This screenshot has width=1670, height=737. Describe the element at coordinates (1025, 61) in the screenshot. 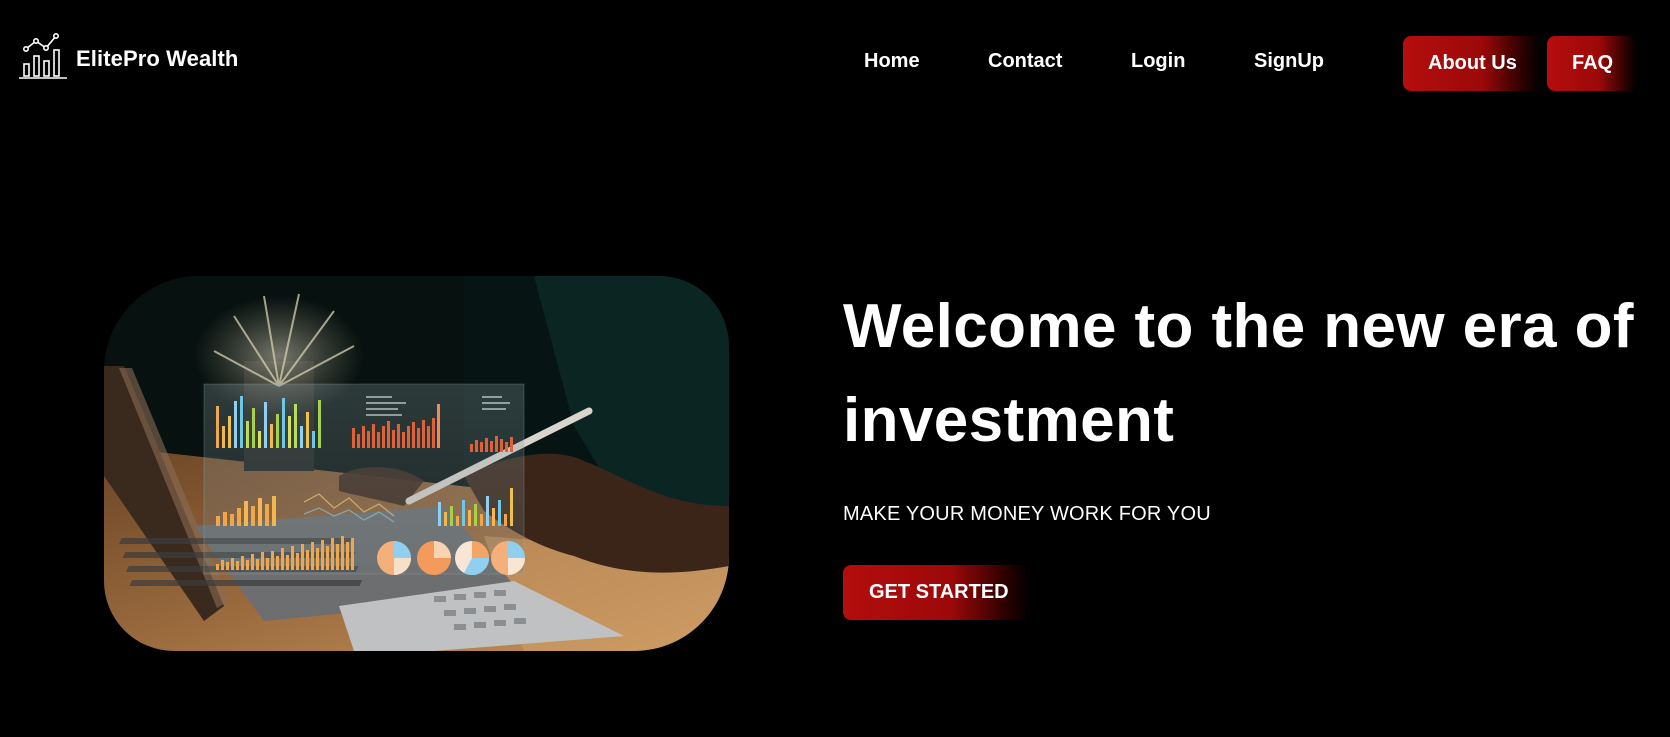

I see `nav-link-contact: Contact` at that location.